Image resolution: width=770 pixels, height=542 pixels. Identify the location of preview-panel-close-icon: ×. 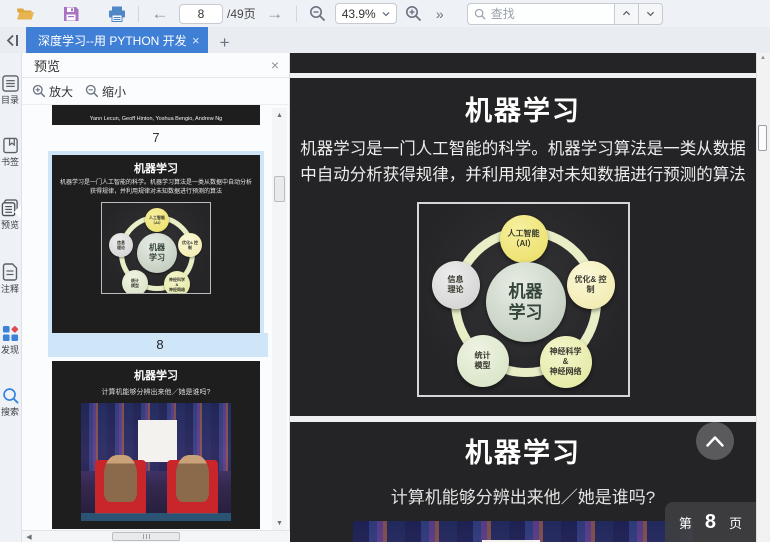
(275, 65).